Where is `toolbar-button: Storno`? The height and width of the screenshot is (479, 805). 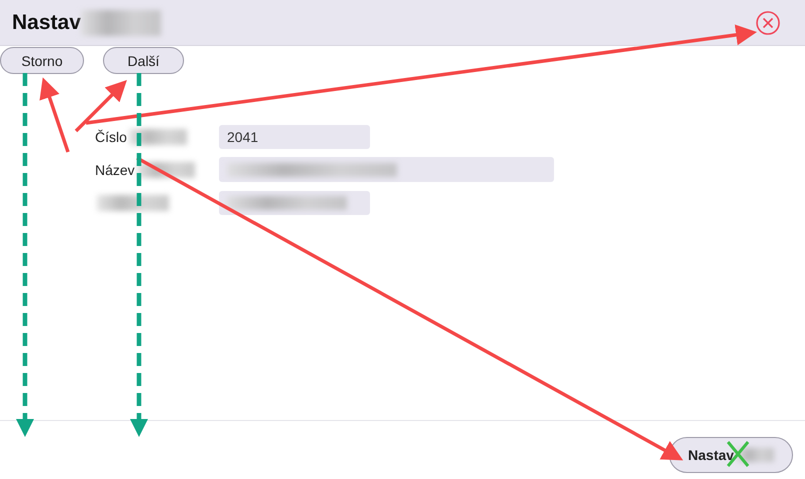 toolbar-button: Storno is located at coordinates (42, 60).